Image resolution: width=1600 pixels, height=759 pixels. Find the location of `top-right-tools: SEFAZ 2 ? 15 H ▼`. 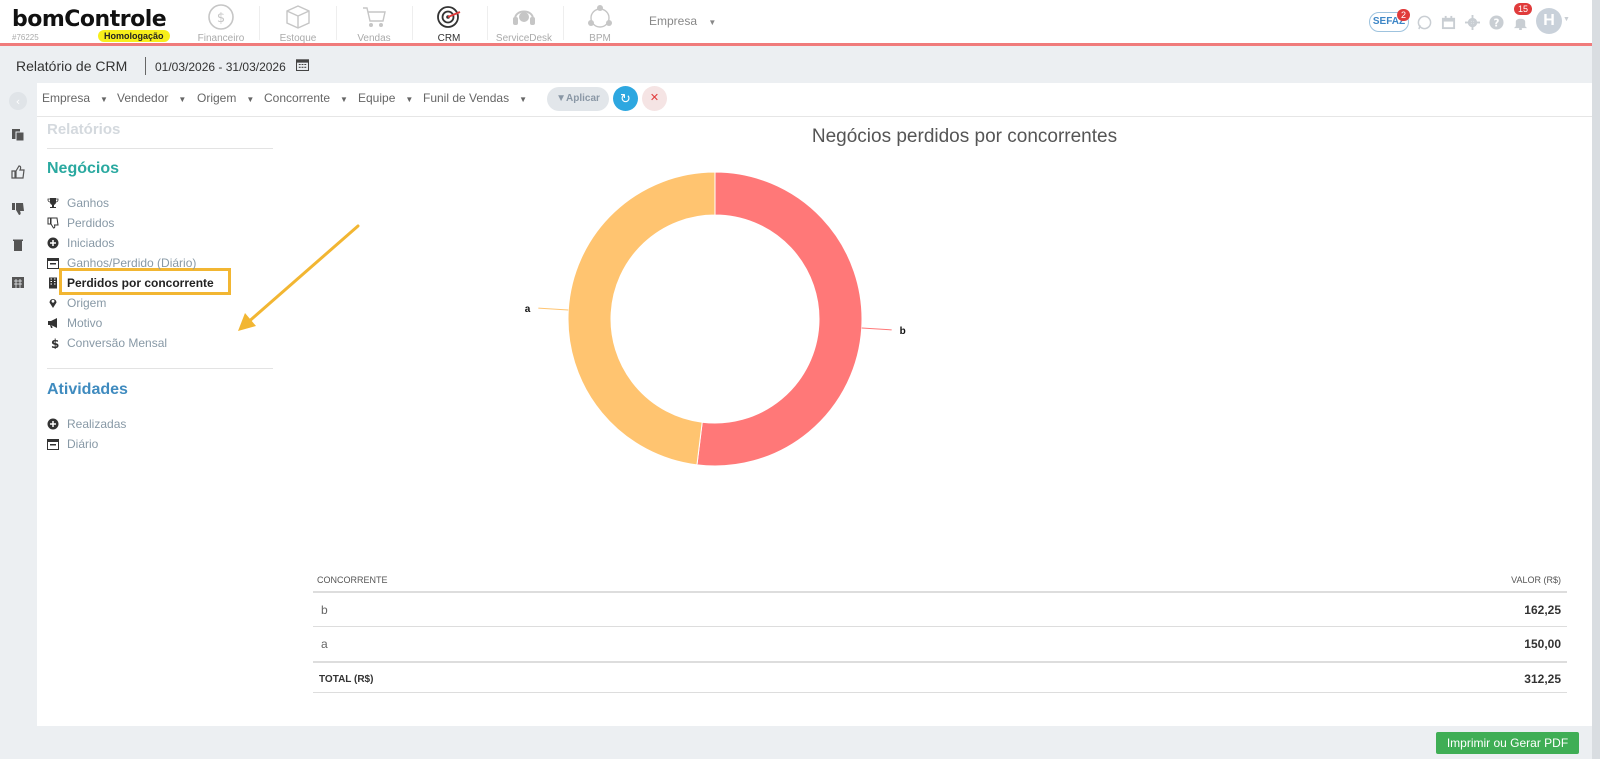

top-right-tools: SEFAZ 2 ? 15 H ▼ is located at coordinates (1474, 20).